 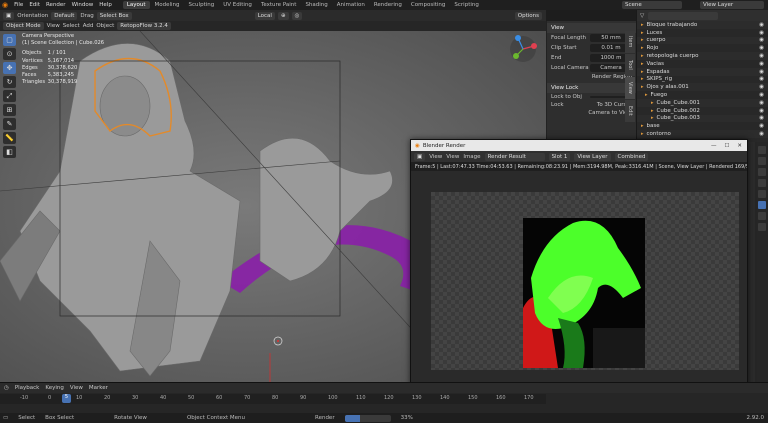 What do you see at coordinates (136, 5) in the screenshot?
I see `tab-layout: Layout` at bounding box center [136, 5].